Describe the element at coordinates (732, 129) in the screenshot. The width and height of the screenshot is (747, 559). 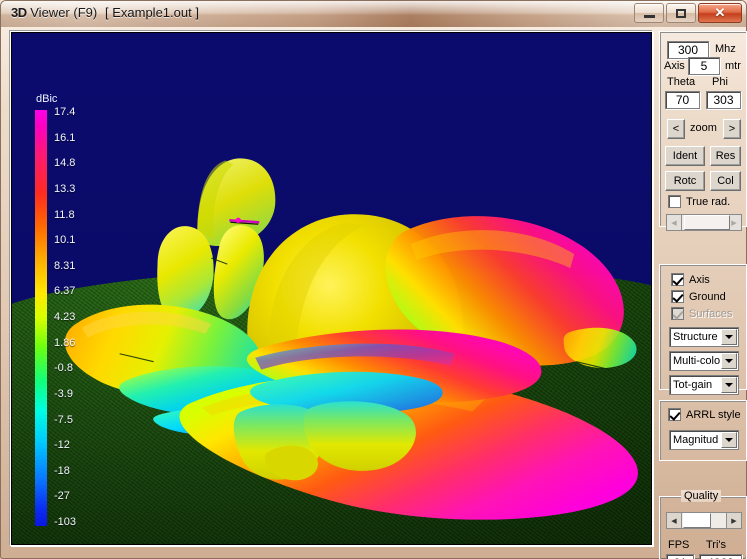
I see `zoom-in-button: >` at that location.